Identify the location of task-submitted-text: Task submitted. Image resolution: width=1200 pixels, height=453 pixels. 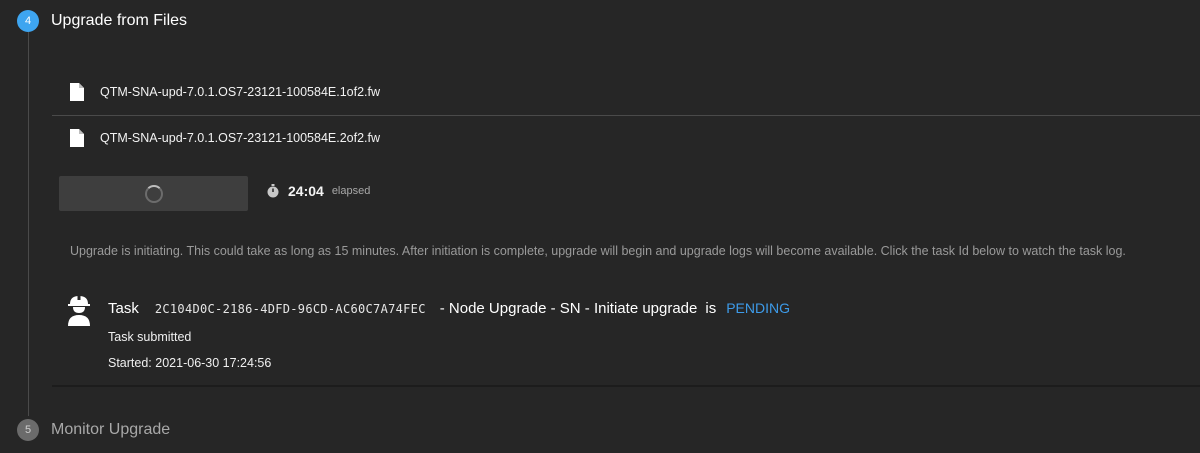
(150, 337).